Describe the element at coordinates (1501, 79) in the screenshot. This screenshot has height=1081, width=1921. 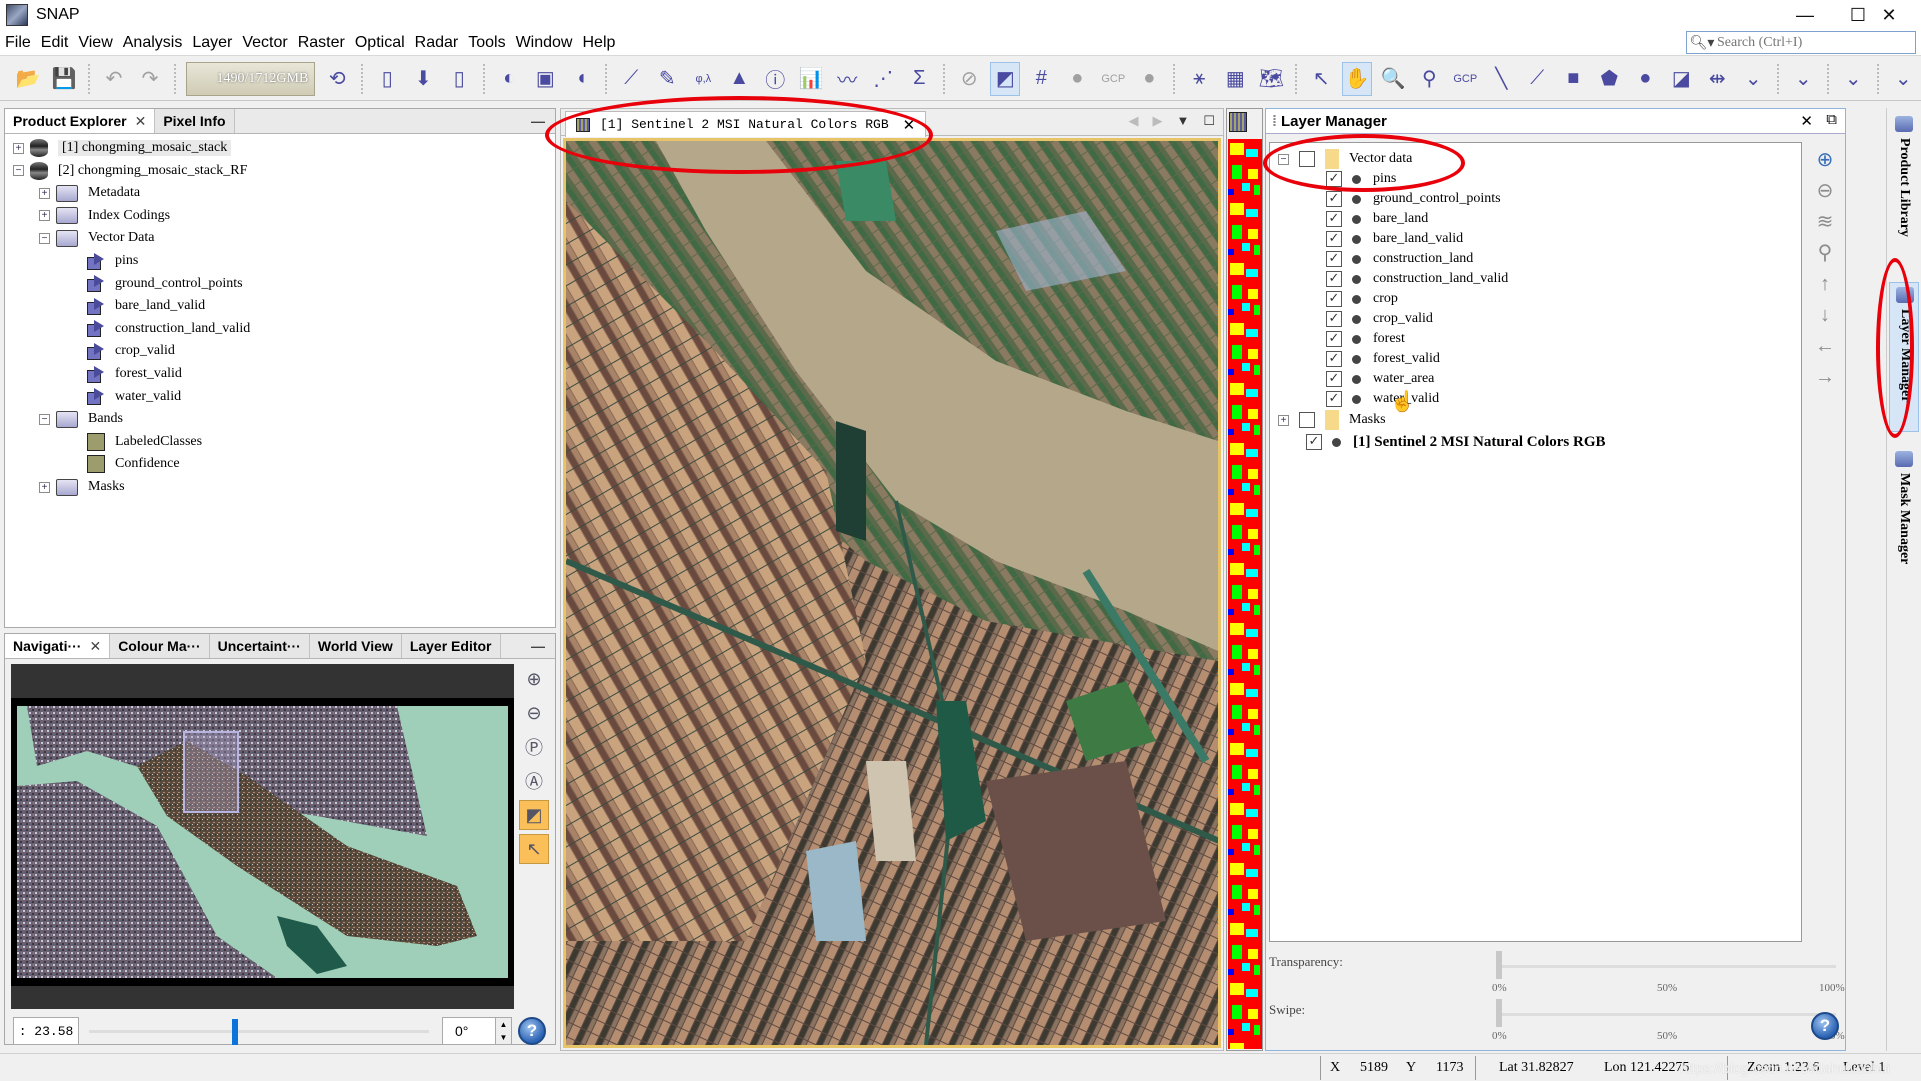
I see `line-drawing-tool-icon: ╲` at that location.